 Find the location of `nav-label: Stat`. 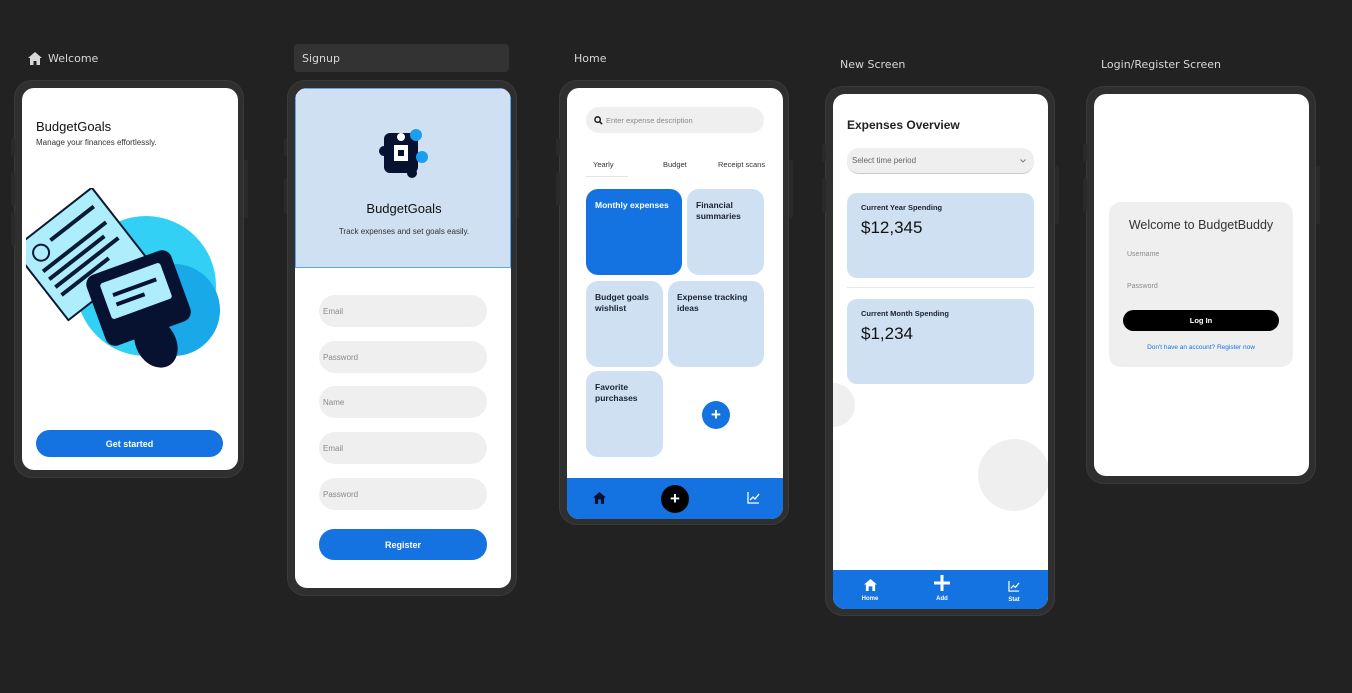

nav-label: Stat is located at coordinates (1014, 600).